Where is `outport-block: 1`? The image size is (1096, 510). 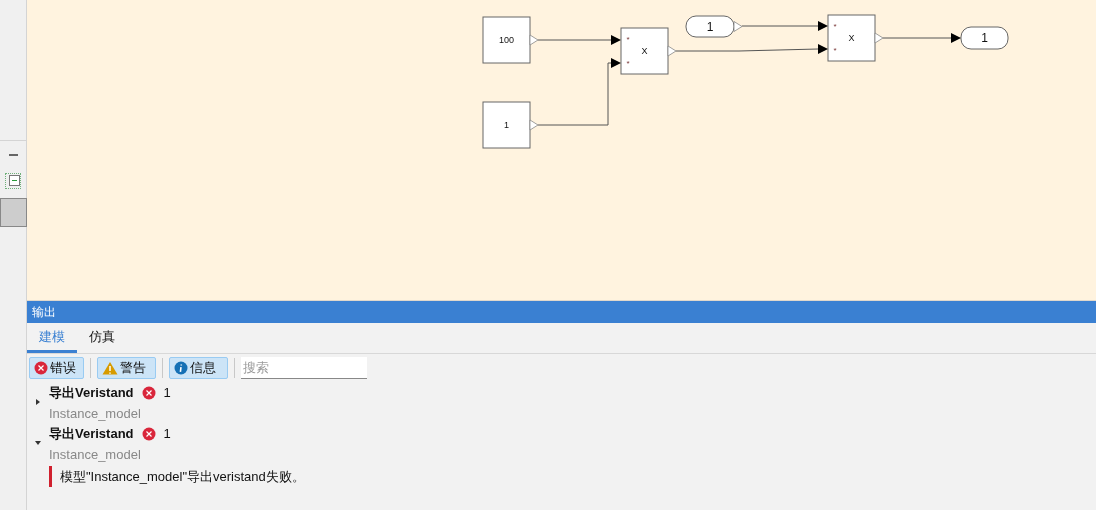 outport-block: 1 is located at coordinates (984, 38).